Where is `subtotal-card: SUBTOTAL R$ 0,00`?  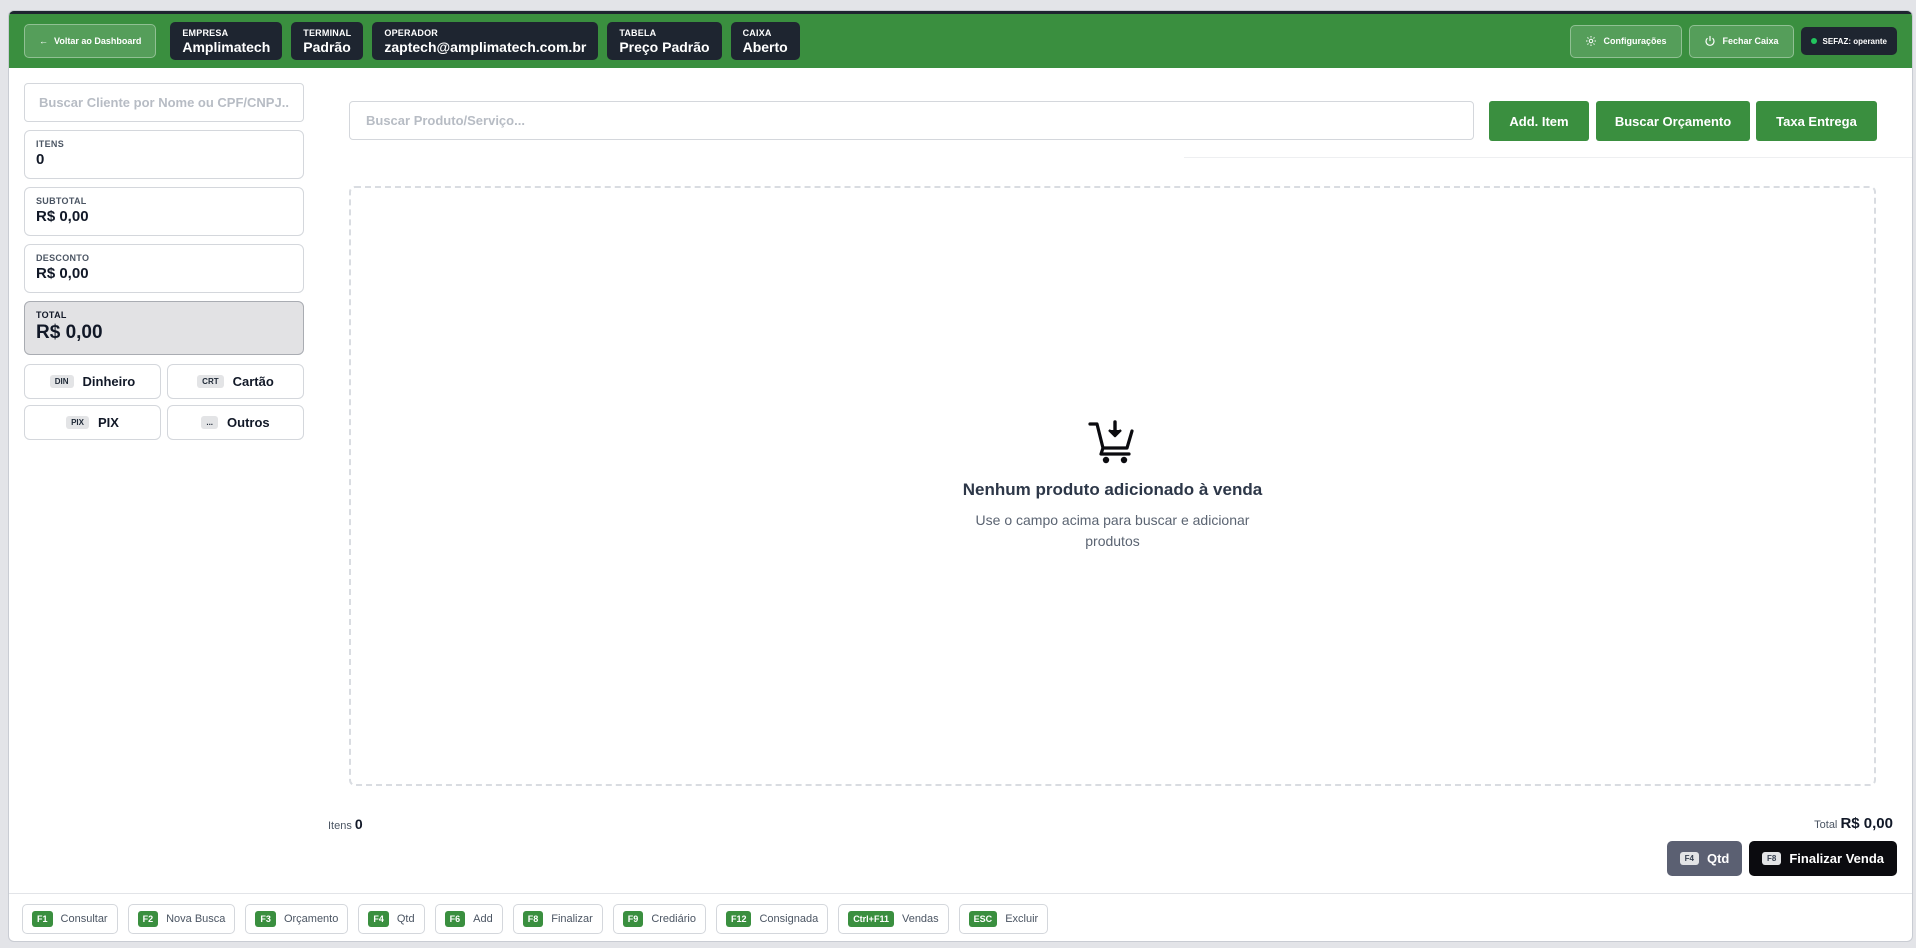 subtotal-card: SUBTOTAL R$ 0,00 is located at coordinates (164, 211).